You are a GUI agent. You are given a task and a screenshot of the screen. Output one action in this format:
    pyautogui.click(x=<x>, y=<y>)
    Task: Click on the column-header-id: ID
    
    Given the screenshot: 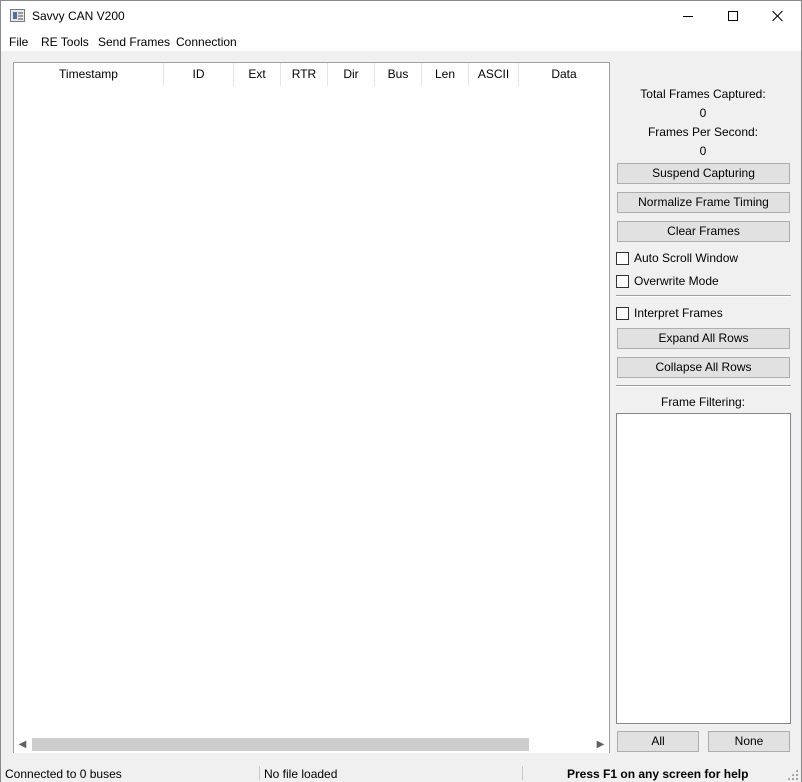 What is the action you would take?
    pyautogui.click(x=199, y=74)
    